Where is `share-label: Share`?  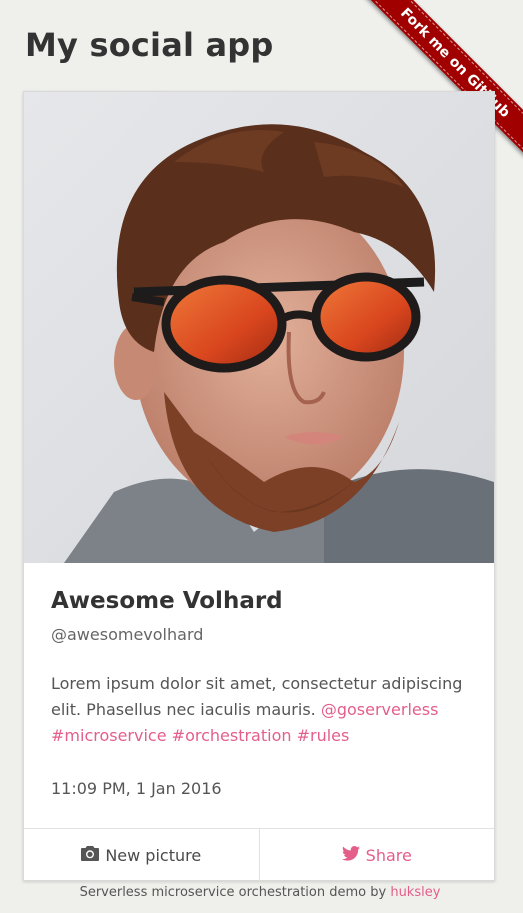 share-label: Share is located at coordinates (388, 855).